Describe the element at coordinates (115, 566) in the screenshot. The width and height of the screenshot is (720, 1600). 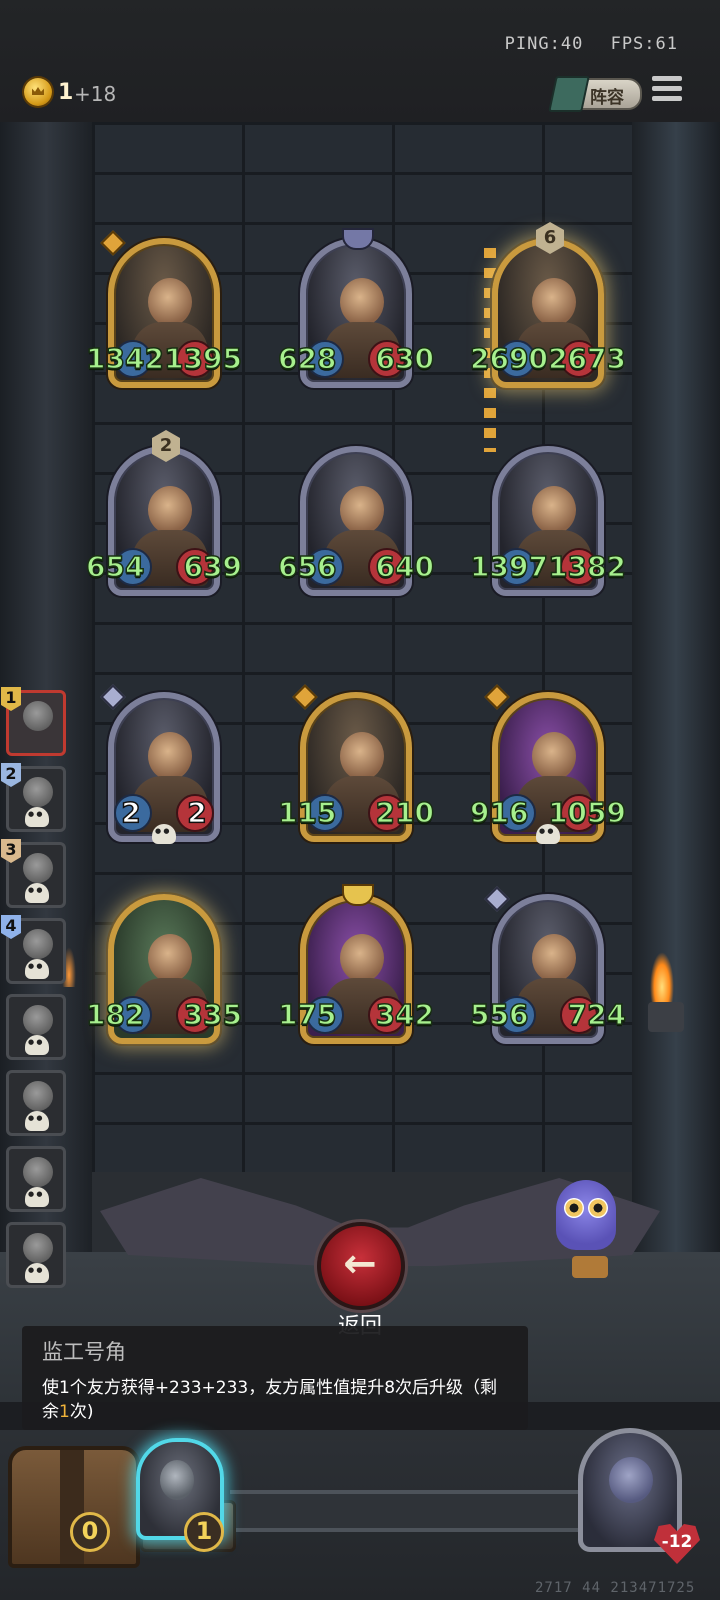
I see `attack-value: 654` at that location.